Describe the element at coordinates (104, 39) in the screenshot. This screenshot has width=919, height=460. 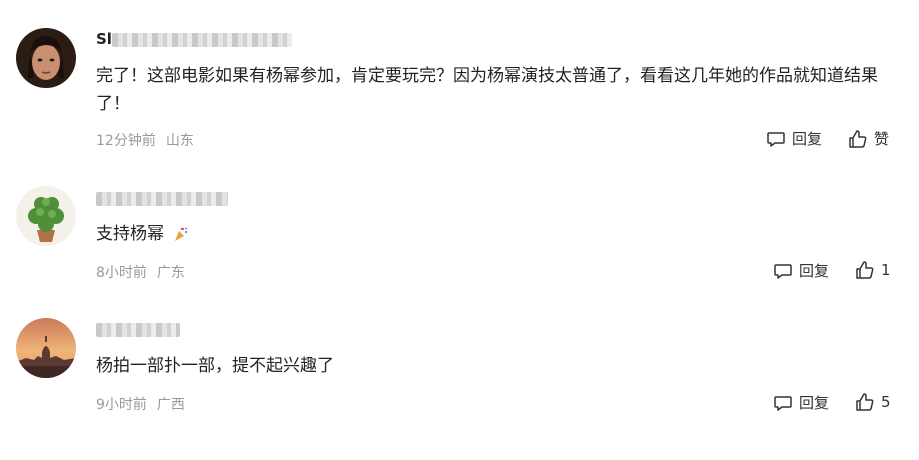
I see `user-name: Sl` at that location.